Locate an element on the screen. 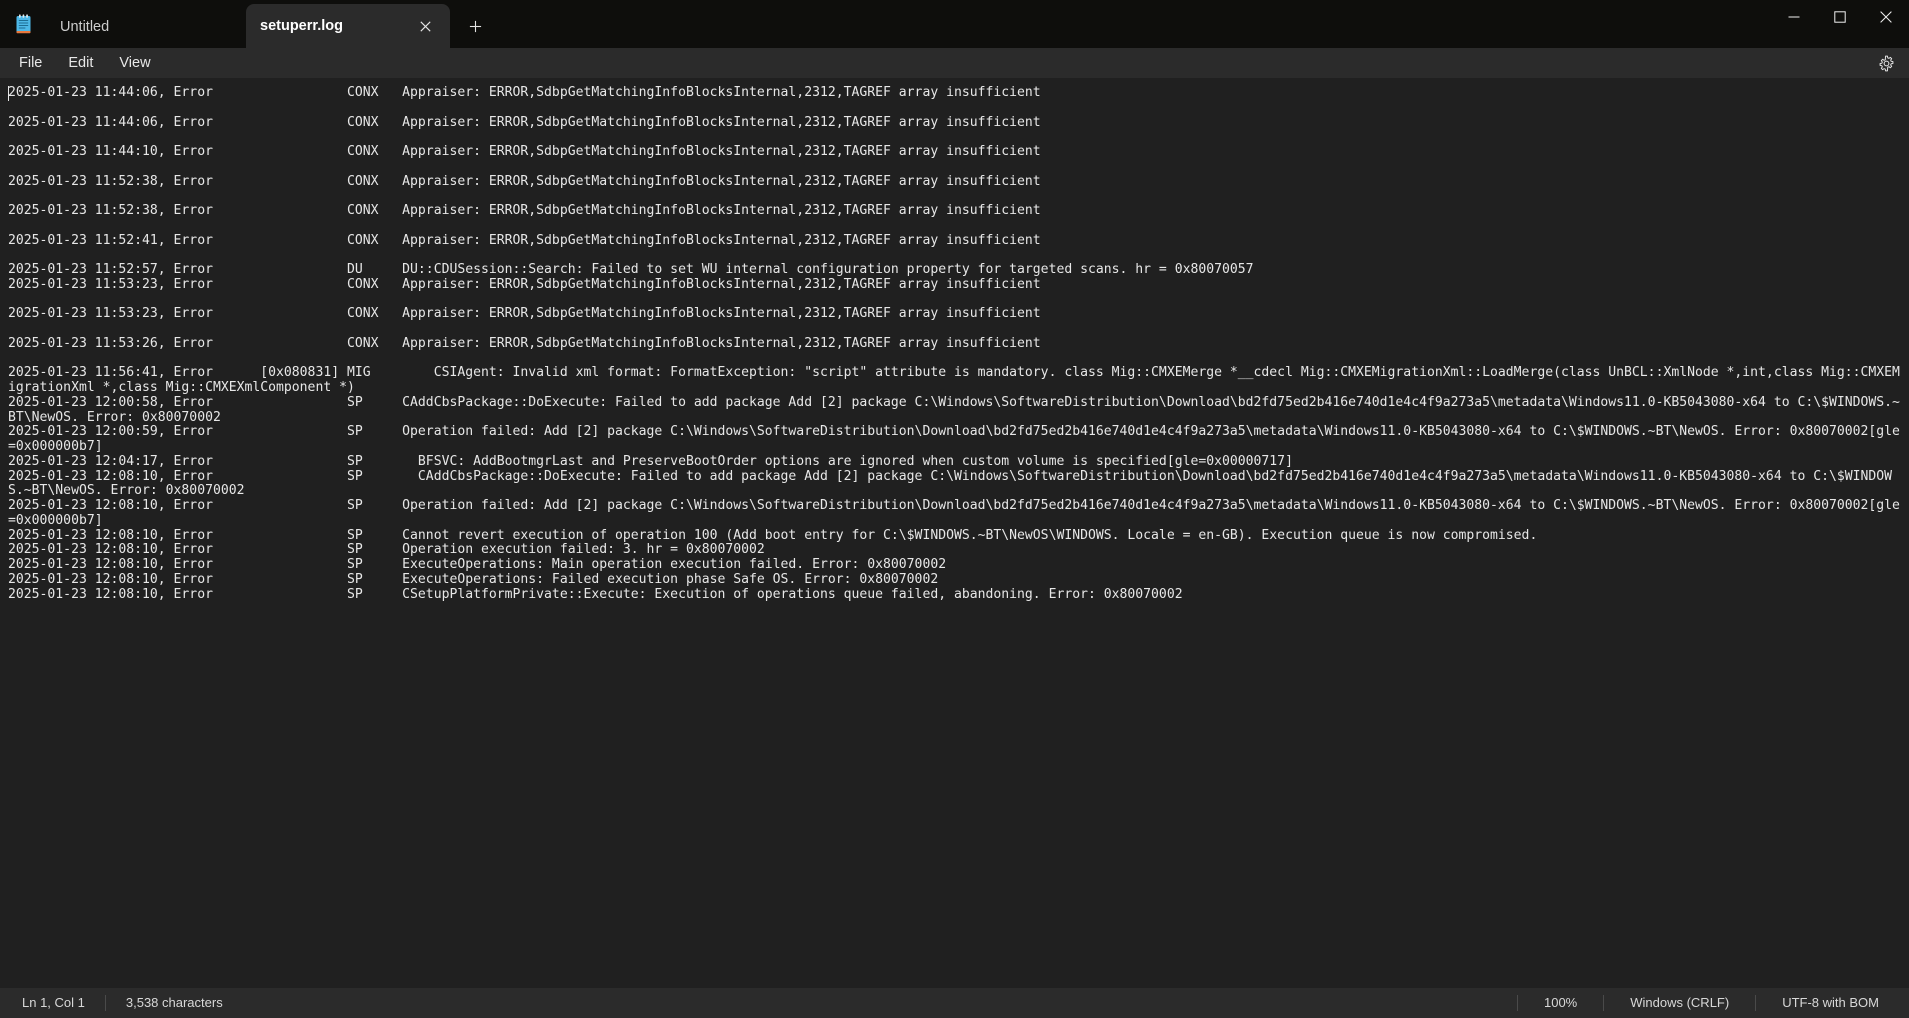  close-button is located at coordinates (1886, 16).